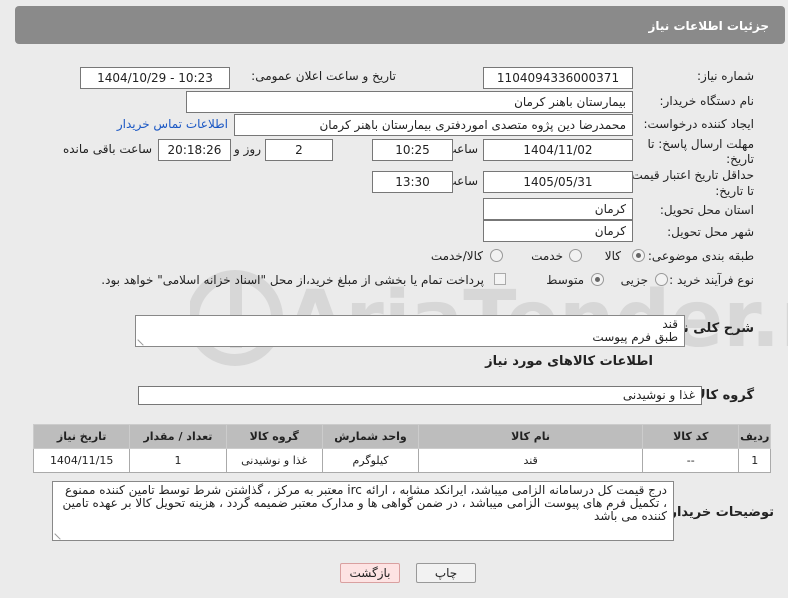 The image size is (788, 598). What do you see at coordinates (531, 436) in the screenshot?
I see `col-name: نام کالا` at bounding box center [531, 436].